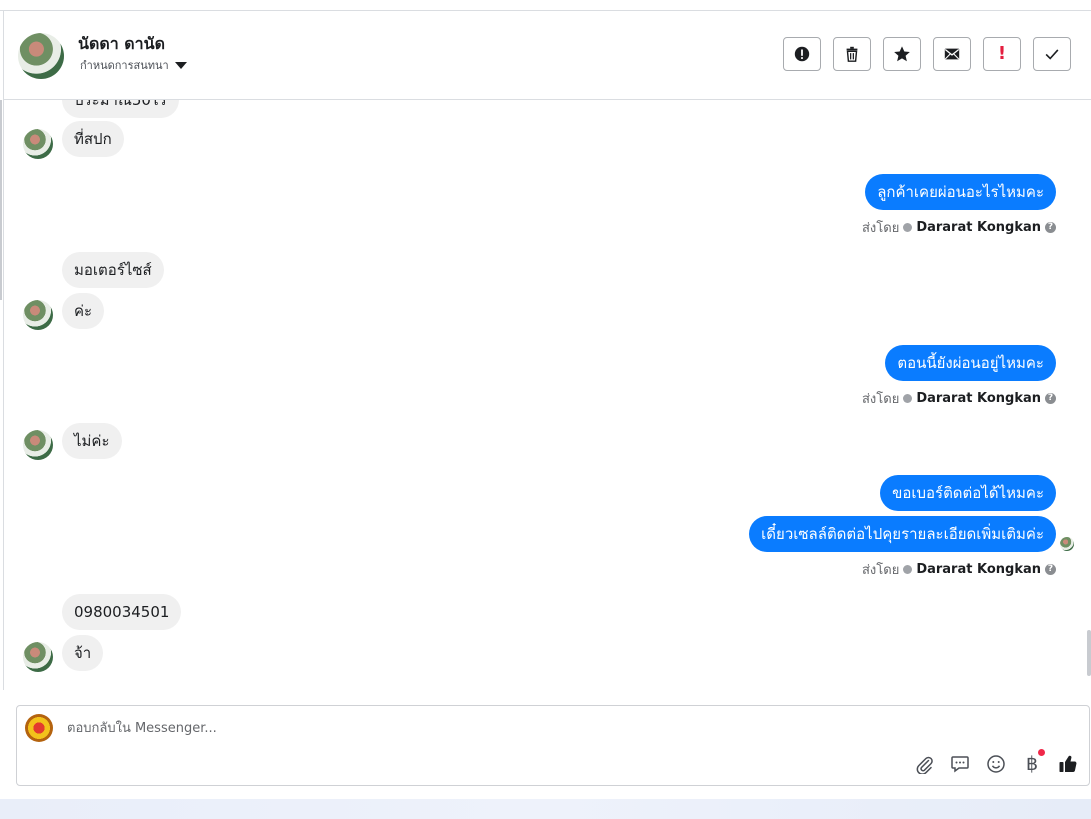 The image size is (1091, 819). I want to click on conversation-schedule-dropdown: กำหนดการสนทนา, so click(133, 65).